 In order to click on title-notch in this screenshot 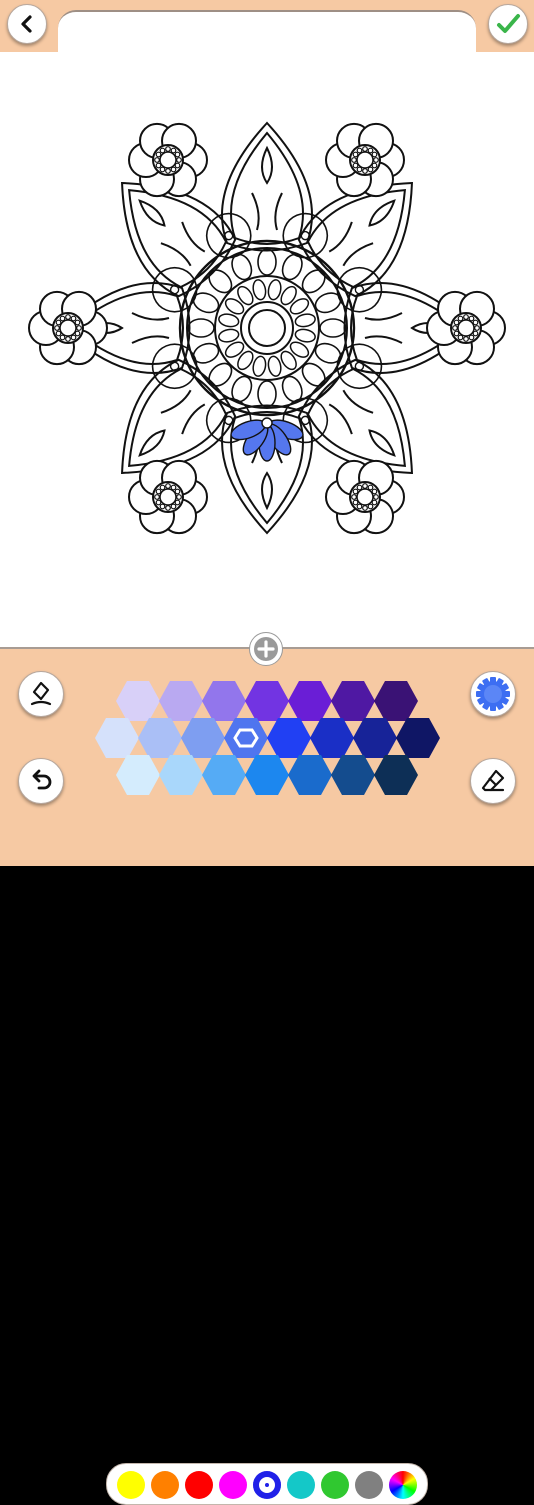, I will do `click(267, 33)`.